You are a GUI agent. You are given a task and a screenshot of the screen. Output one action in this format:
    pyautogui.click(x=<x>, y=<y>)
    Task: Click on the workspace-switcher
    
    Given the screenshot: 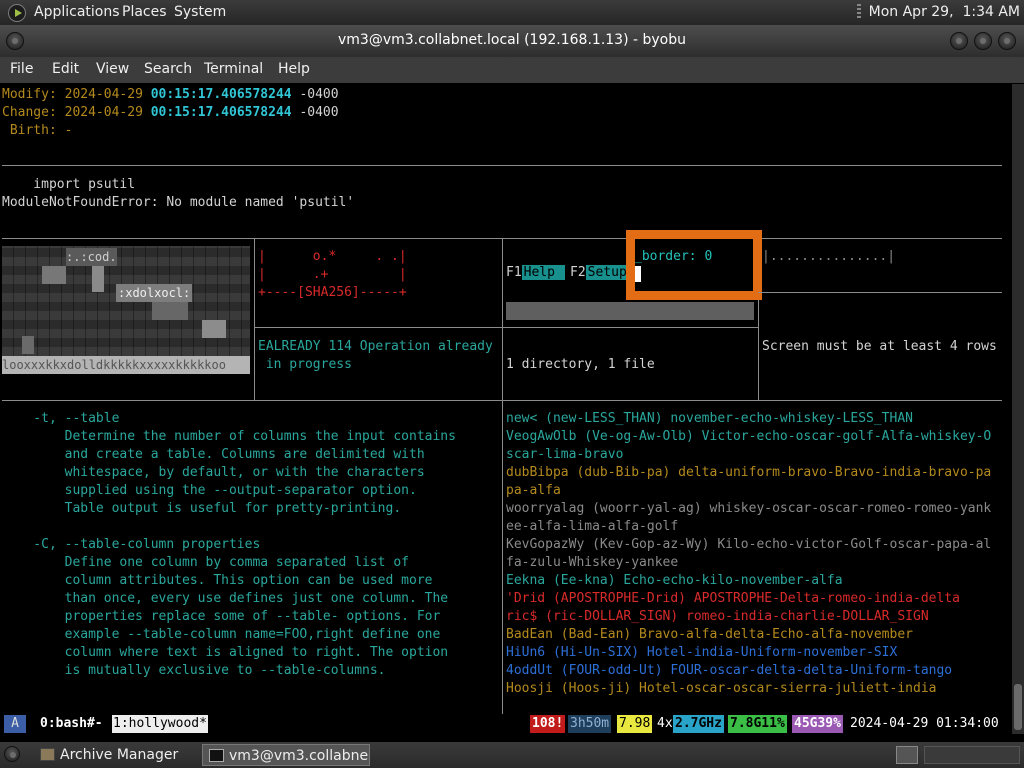 What is the action you would take?
    pyautogui.click(x=907, y=755)
    